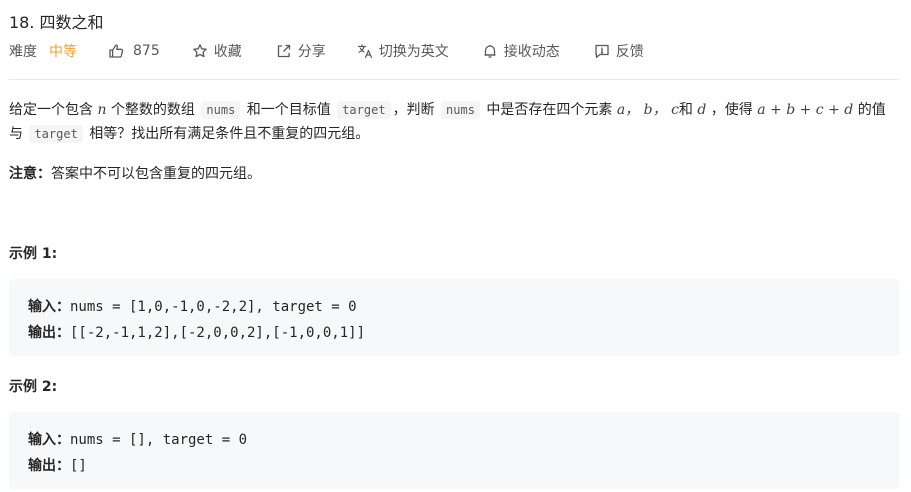  I want to click on follow-label: 接收动态, so click(531, 52).